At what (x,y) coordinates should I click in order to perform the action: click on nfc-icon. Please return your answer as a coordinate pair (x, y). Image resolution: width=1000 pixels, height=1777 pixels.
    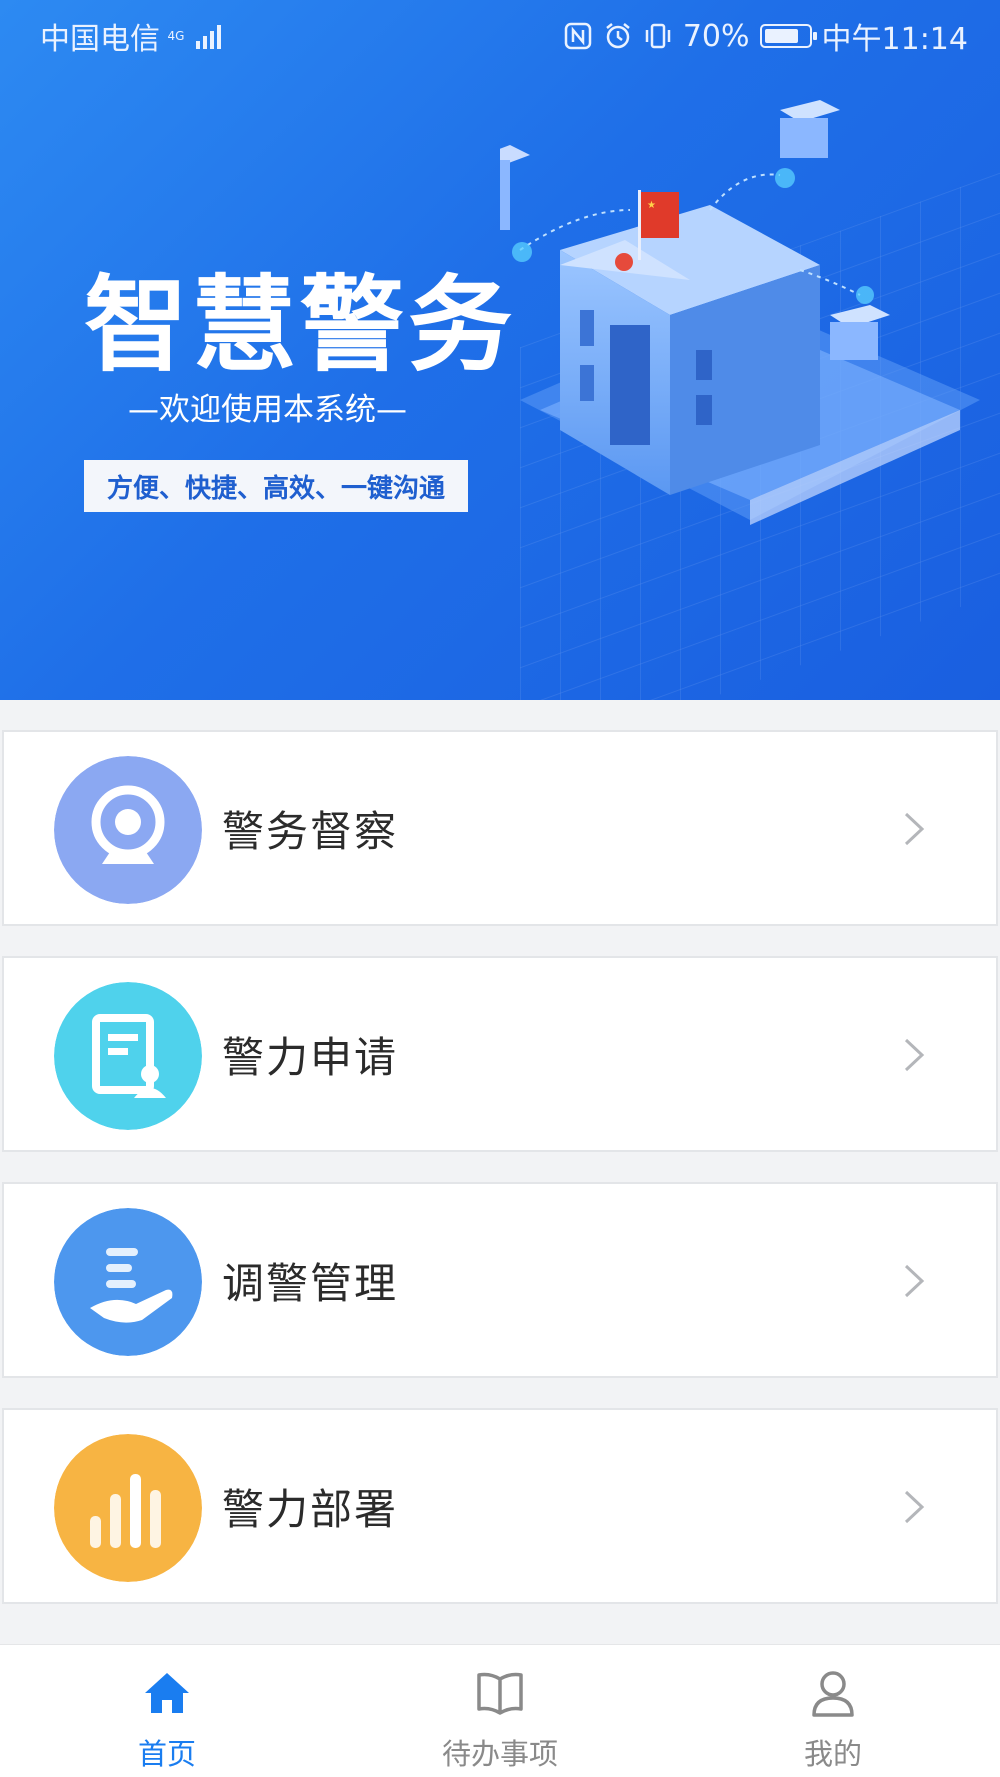
    Looking at the image, I should click on (578, 36).